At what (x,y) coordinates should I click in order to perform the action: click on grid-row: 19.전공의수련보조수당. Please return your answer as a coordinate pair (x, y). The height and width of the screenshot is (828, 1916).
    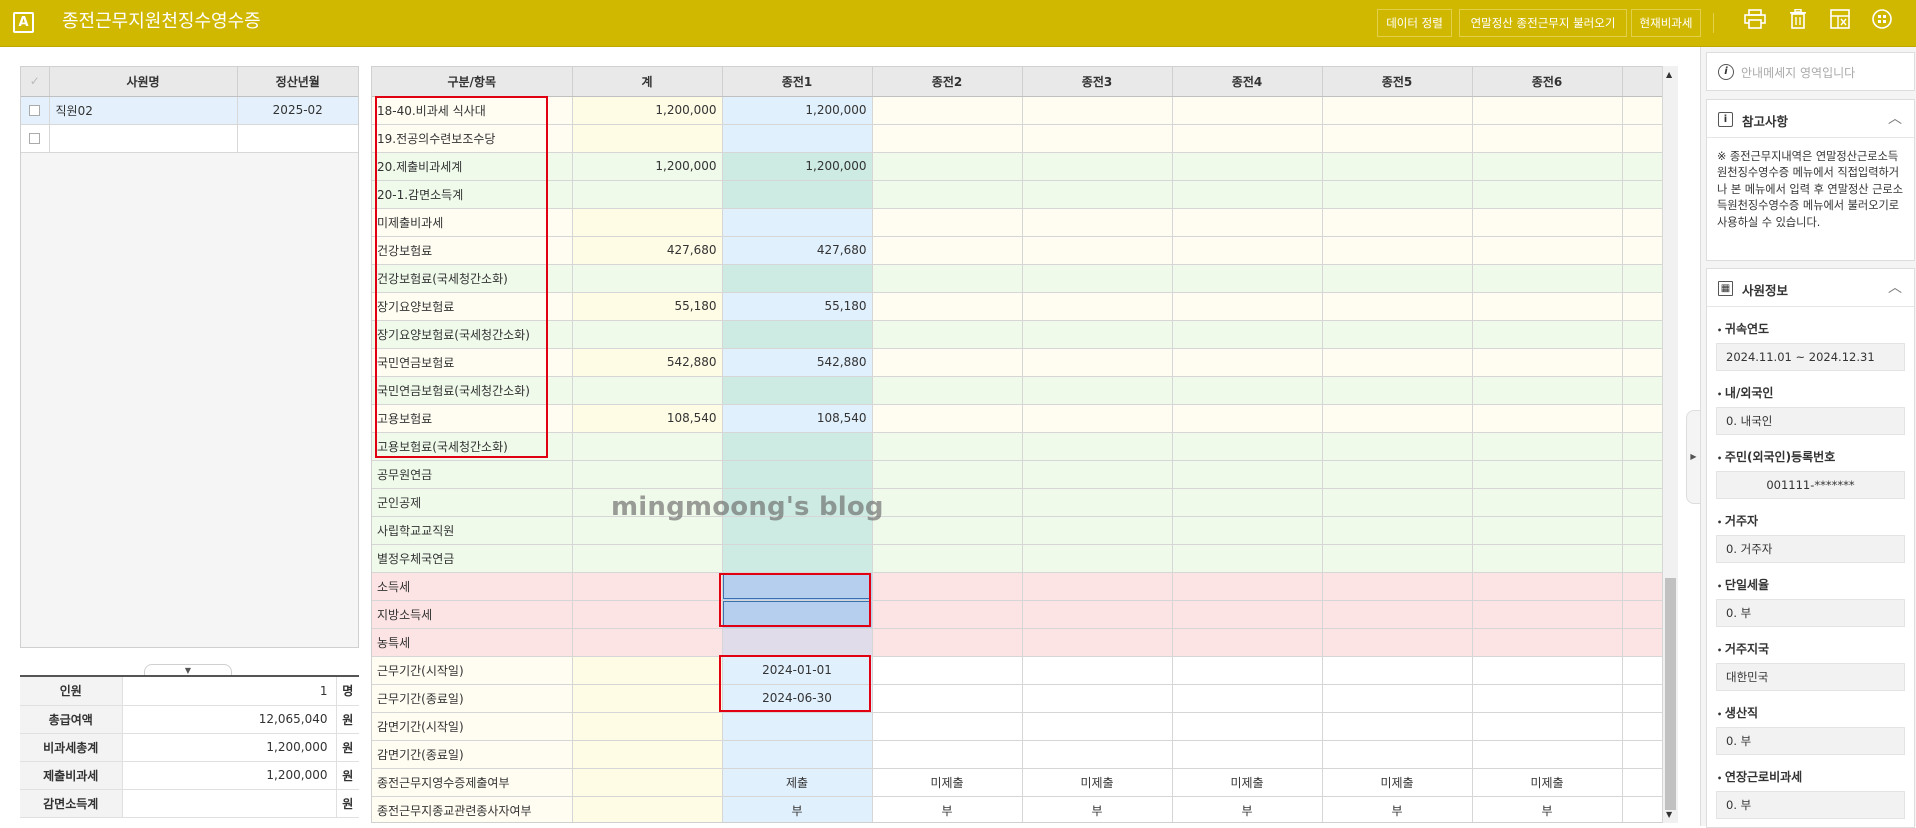
    Looking at the image, I should click on (1018, 138).